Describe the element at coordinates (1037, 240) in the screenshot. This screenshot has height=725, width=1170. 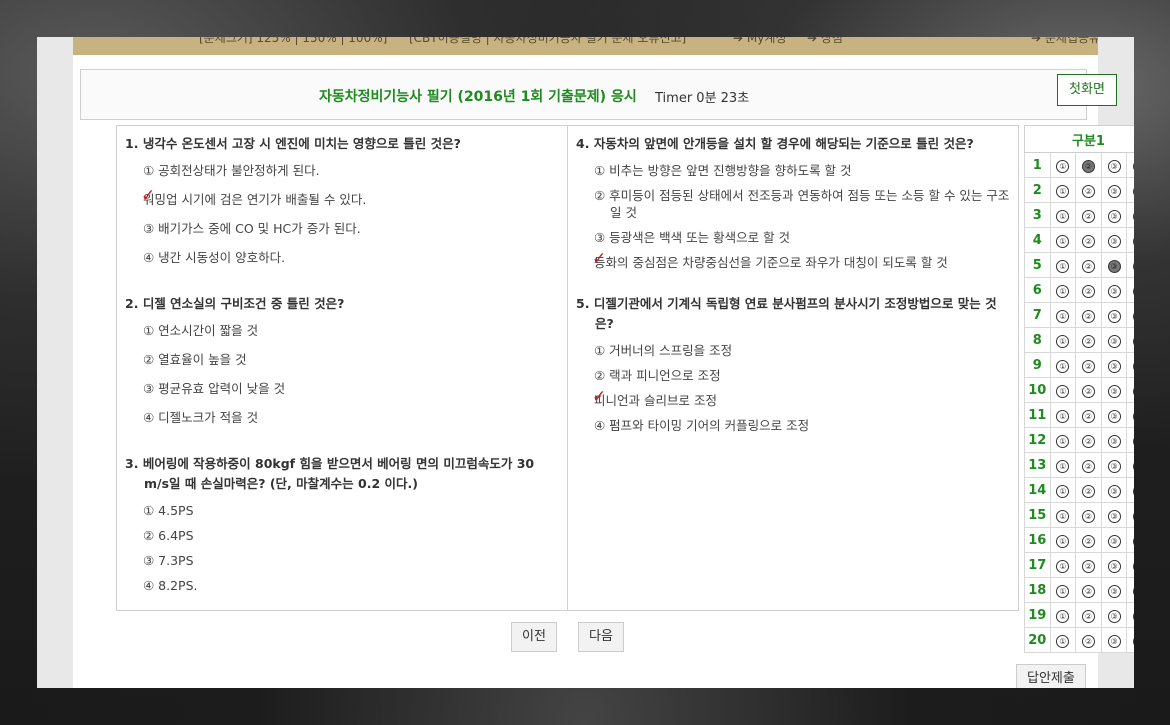
I see `answer-row-number: 4` at that location.